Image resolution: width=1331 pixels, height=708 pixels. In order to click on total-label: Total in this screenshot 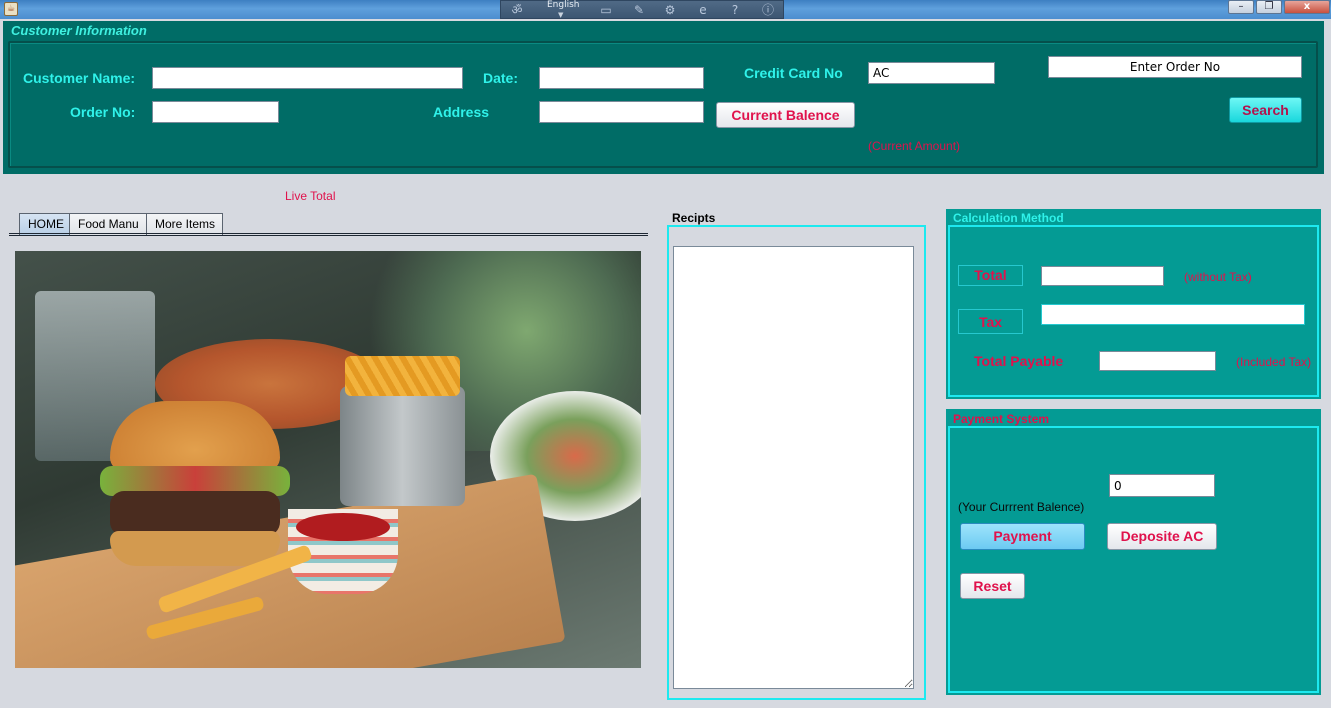, I will do `click(990, 275)`.